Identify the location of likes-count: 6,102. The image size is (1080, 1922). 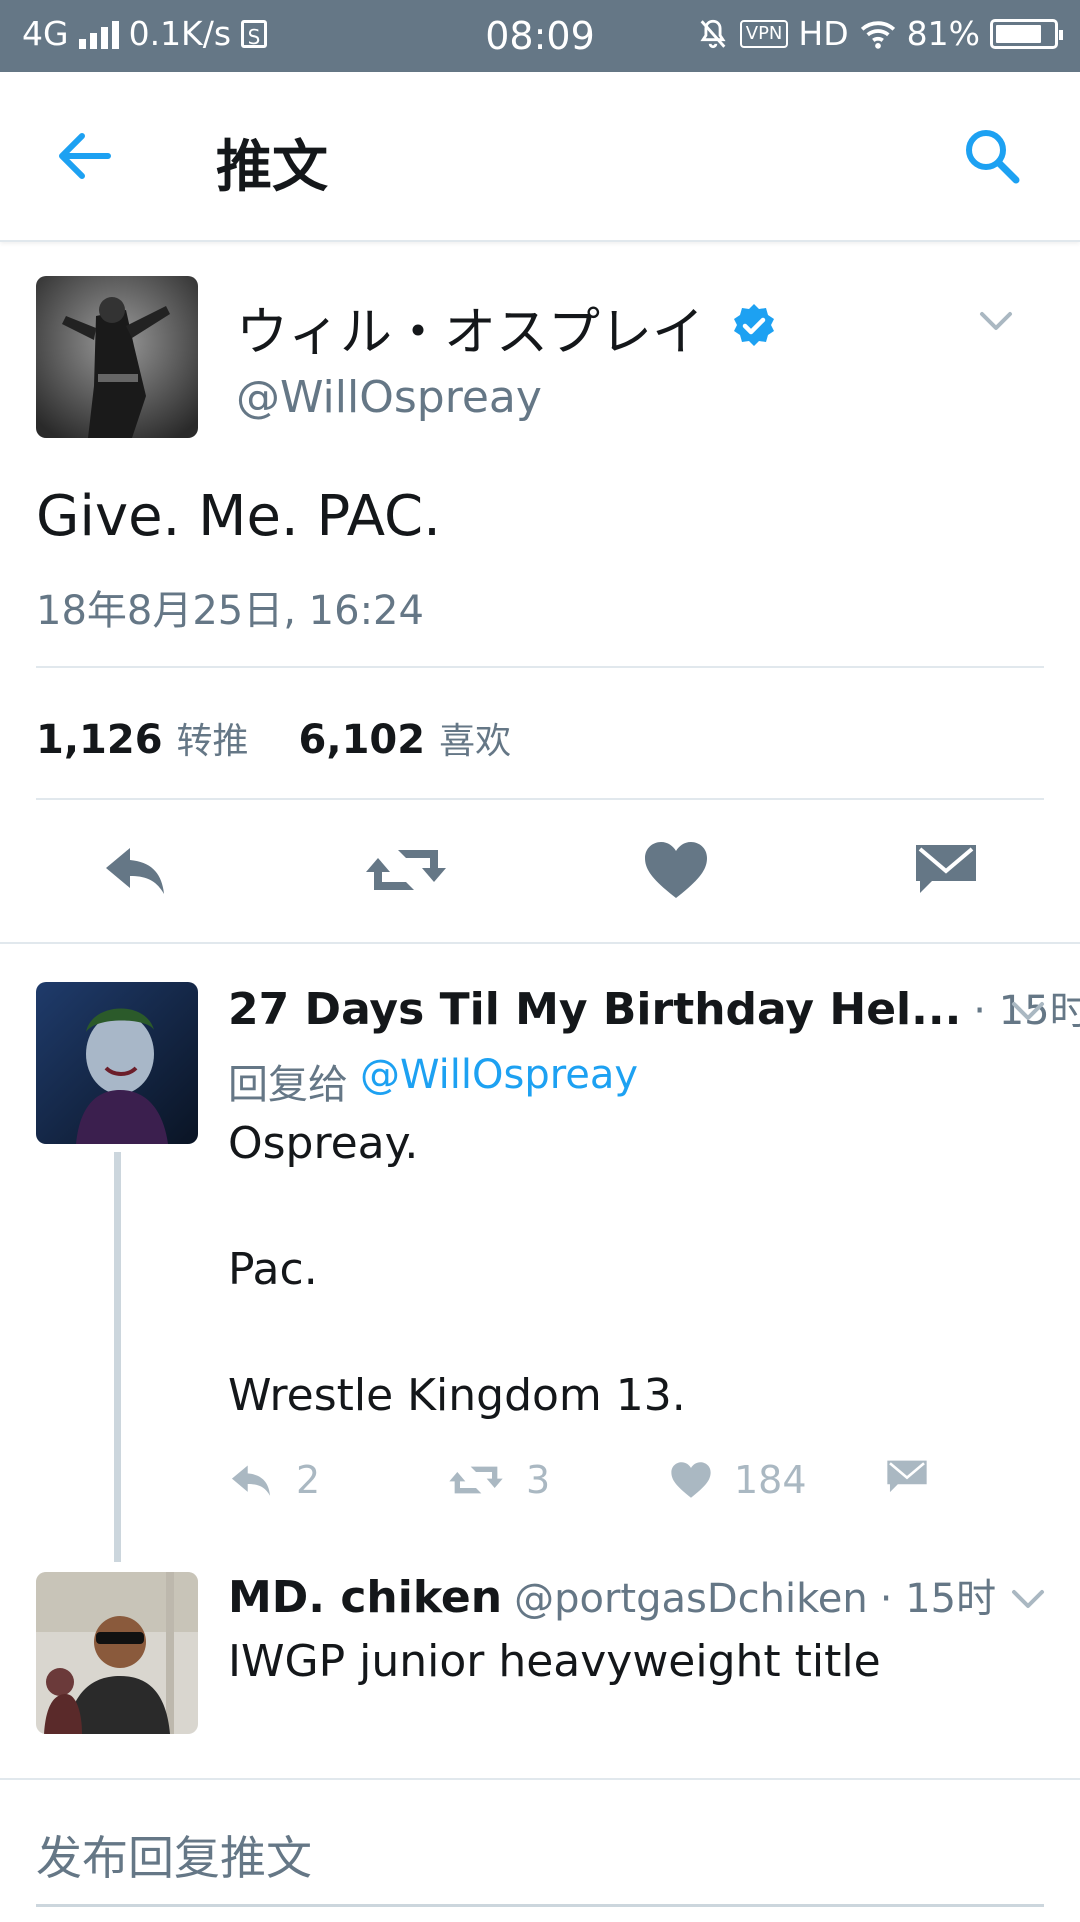
(362, 740).